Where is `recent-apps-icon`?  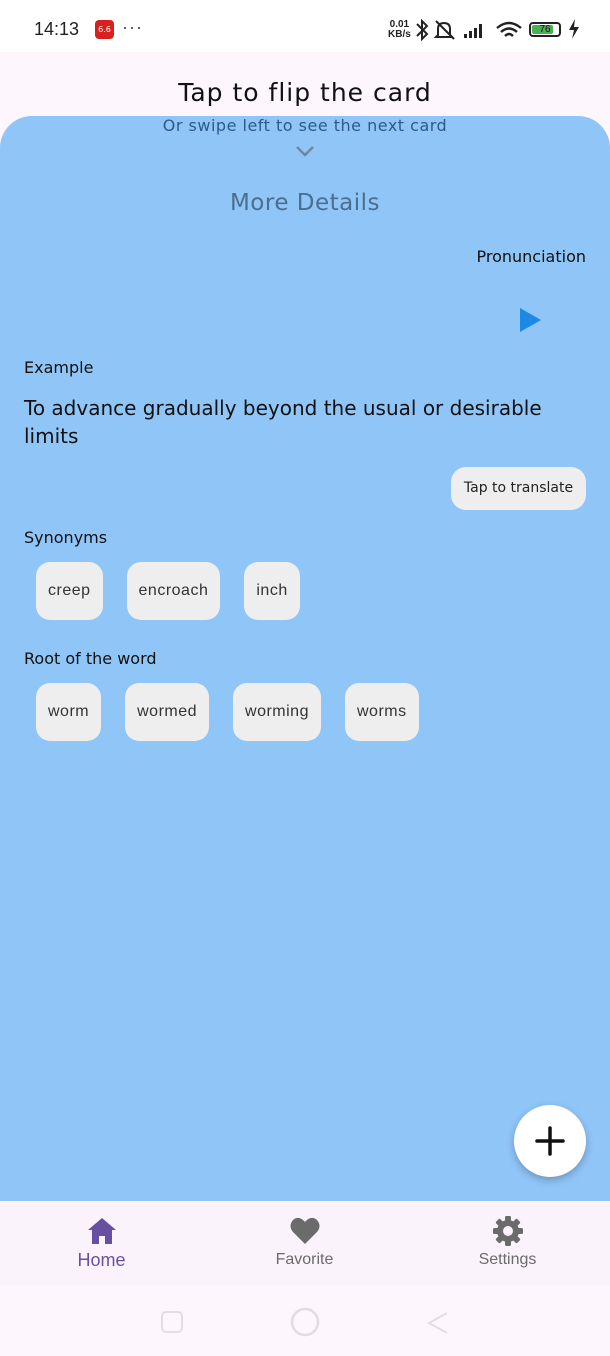
recent-apps-icon is located at coordinates (172, 1322).